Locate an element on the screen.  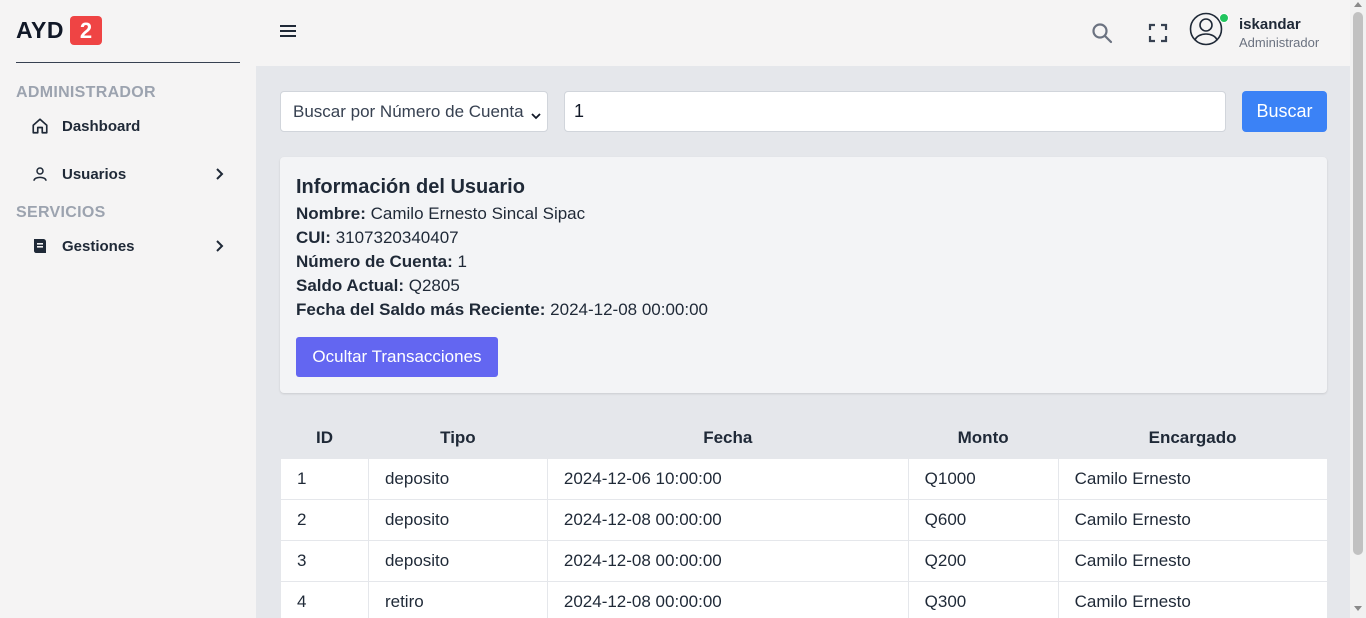
scroll-down-icon is located at coordinates (1358, 608).